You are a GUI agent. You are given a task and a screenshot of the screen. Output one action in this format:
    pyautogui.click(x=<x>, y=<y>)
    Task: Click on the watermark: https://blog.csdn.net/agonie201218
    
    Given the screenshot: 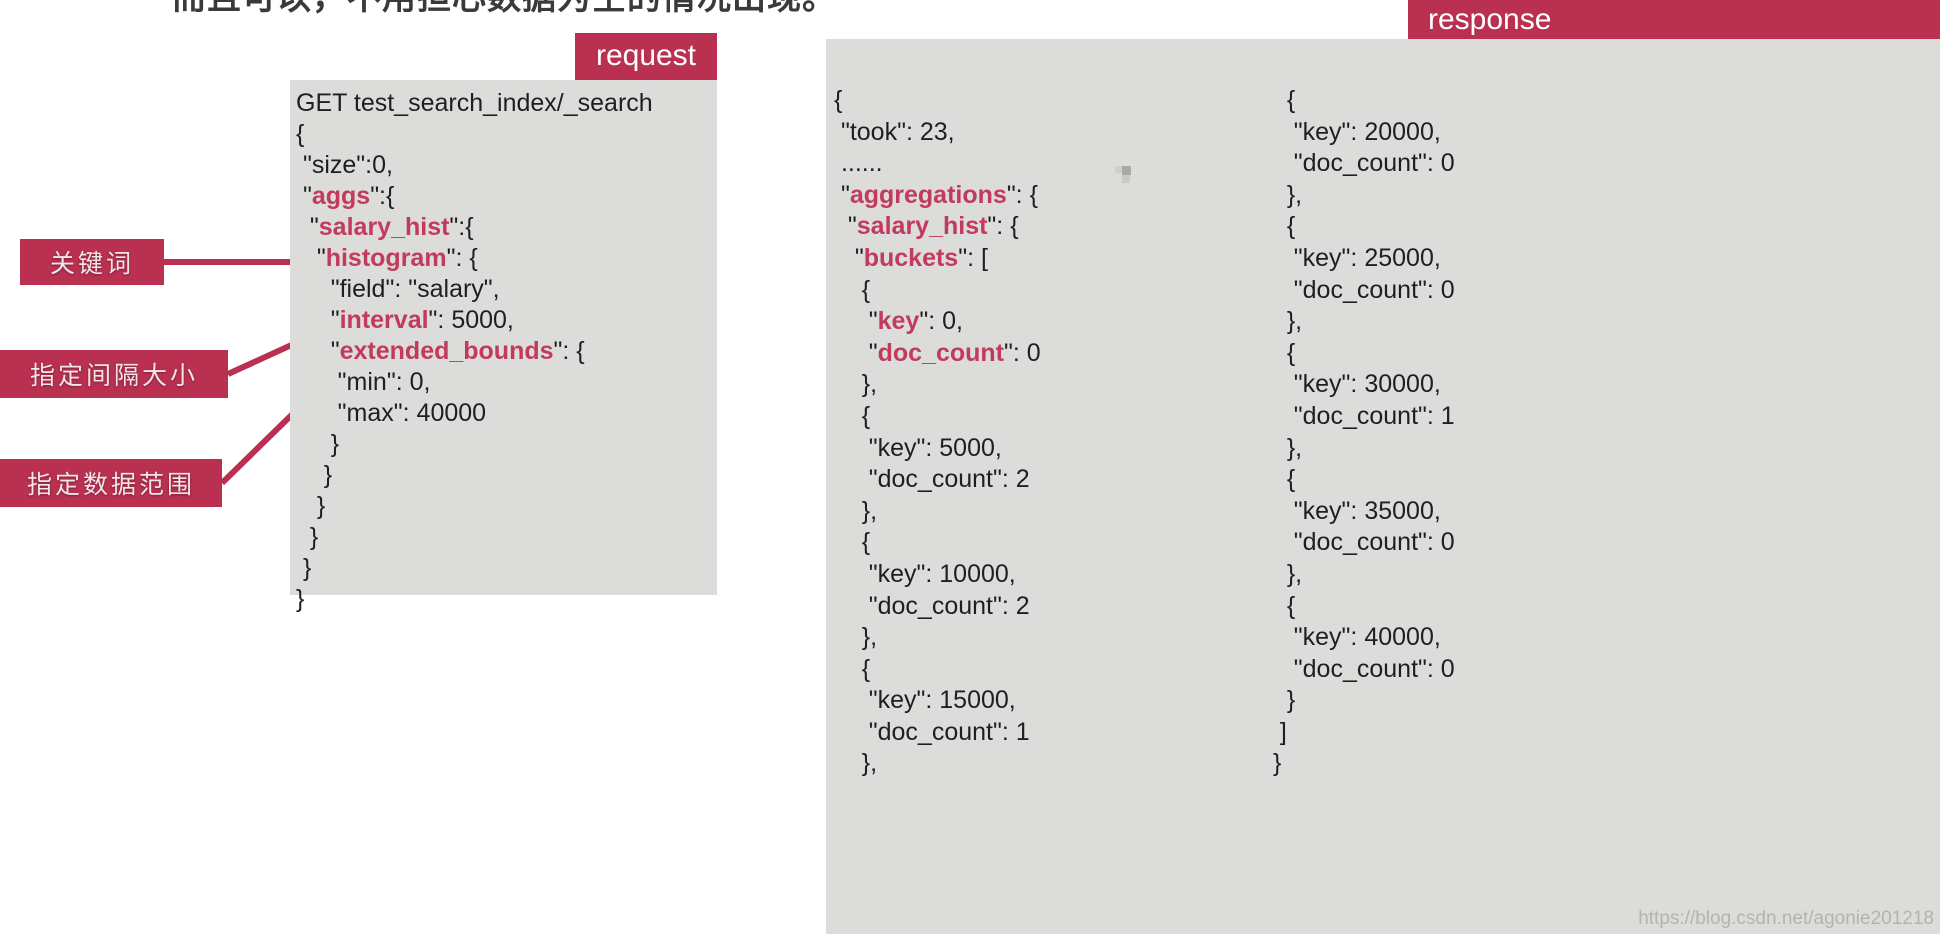 What is the action you would take?
    pyautogui.click(x=1786, y=918)
    